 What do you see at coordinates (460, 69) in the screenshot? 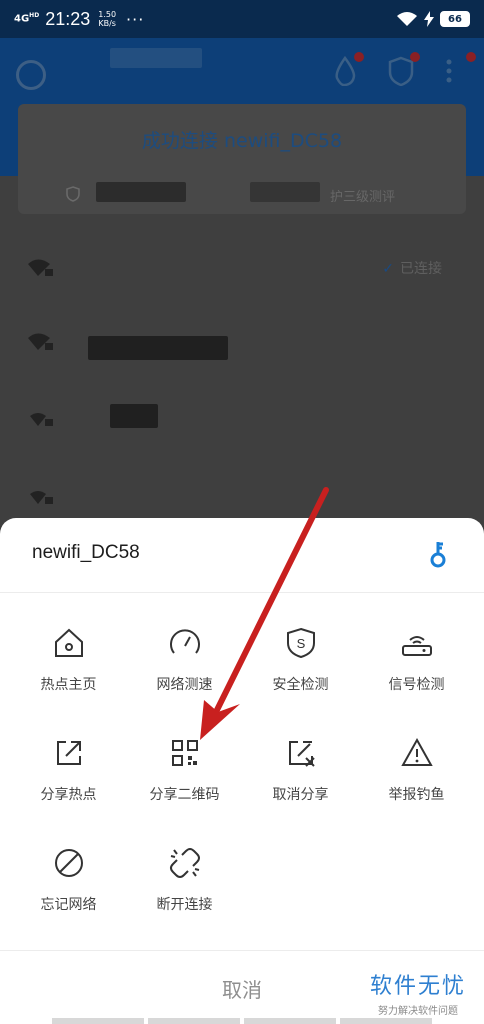
I see `menu-kebab-icon` at bounding box center [460, 69].